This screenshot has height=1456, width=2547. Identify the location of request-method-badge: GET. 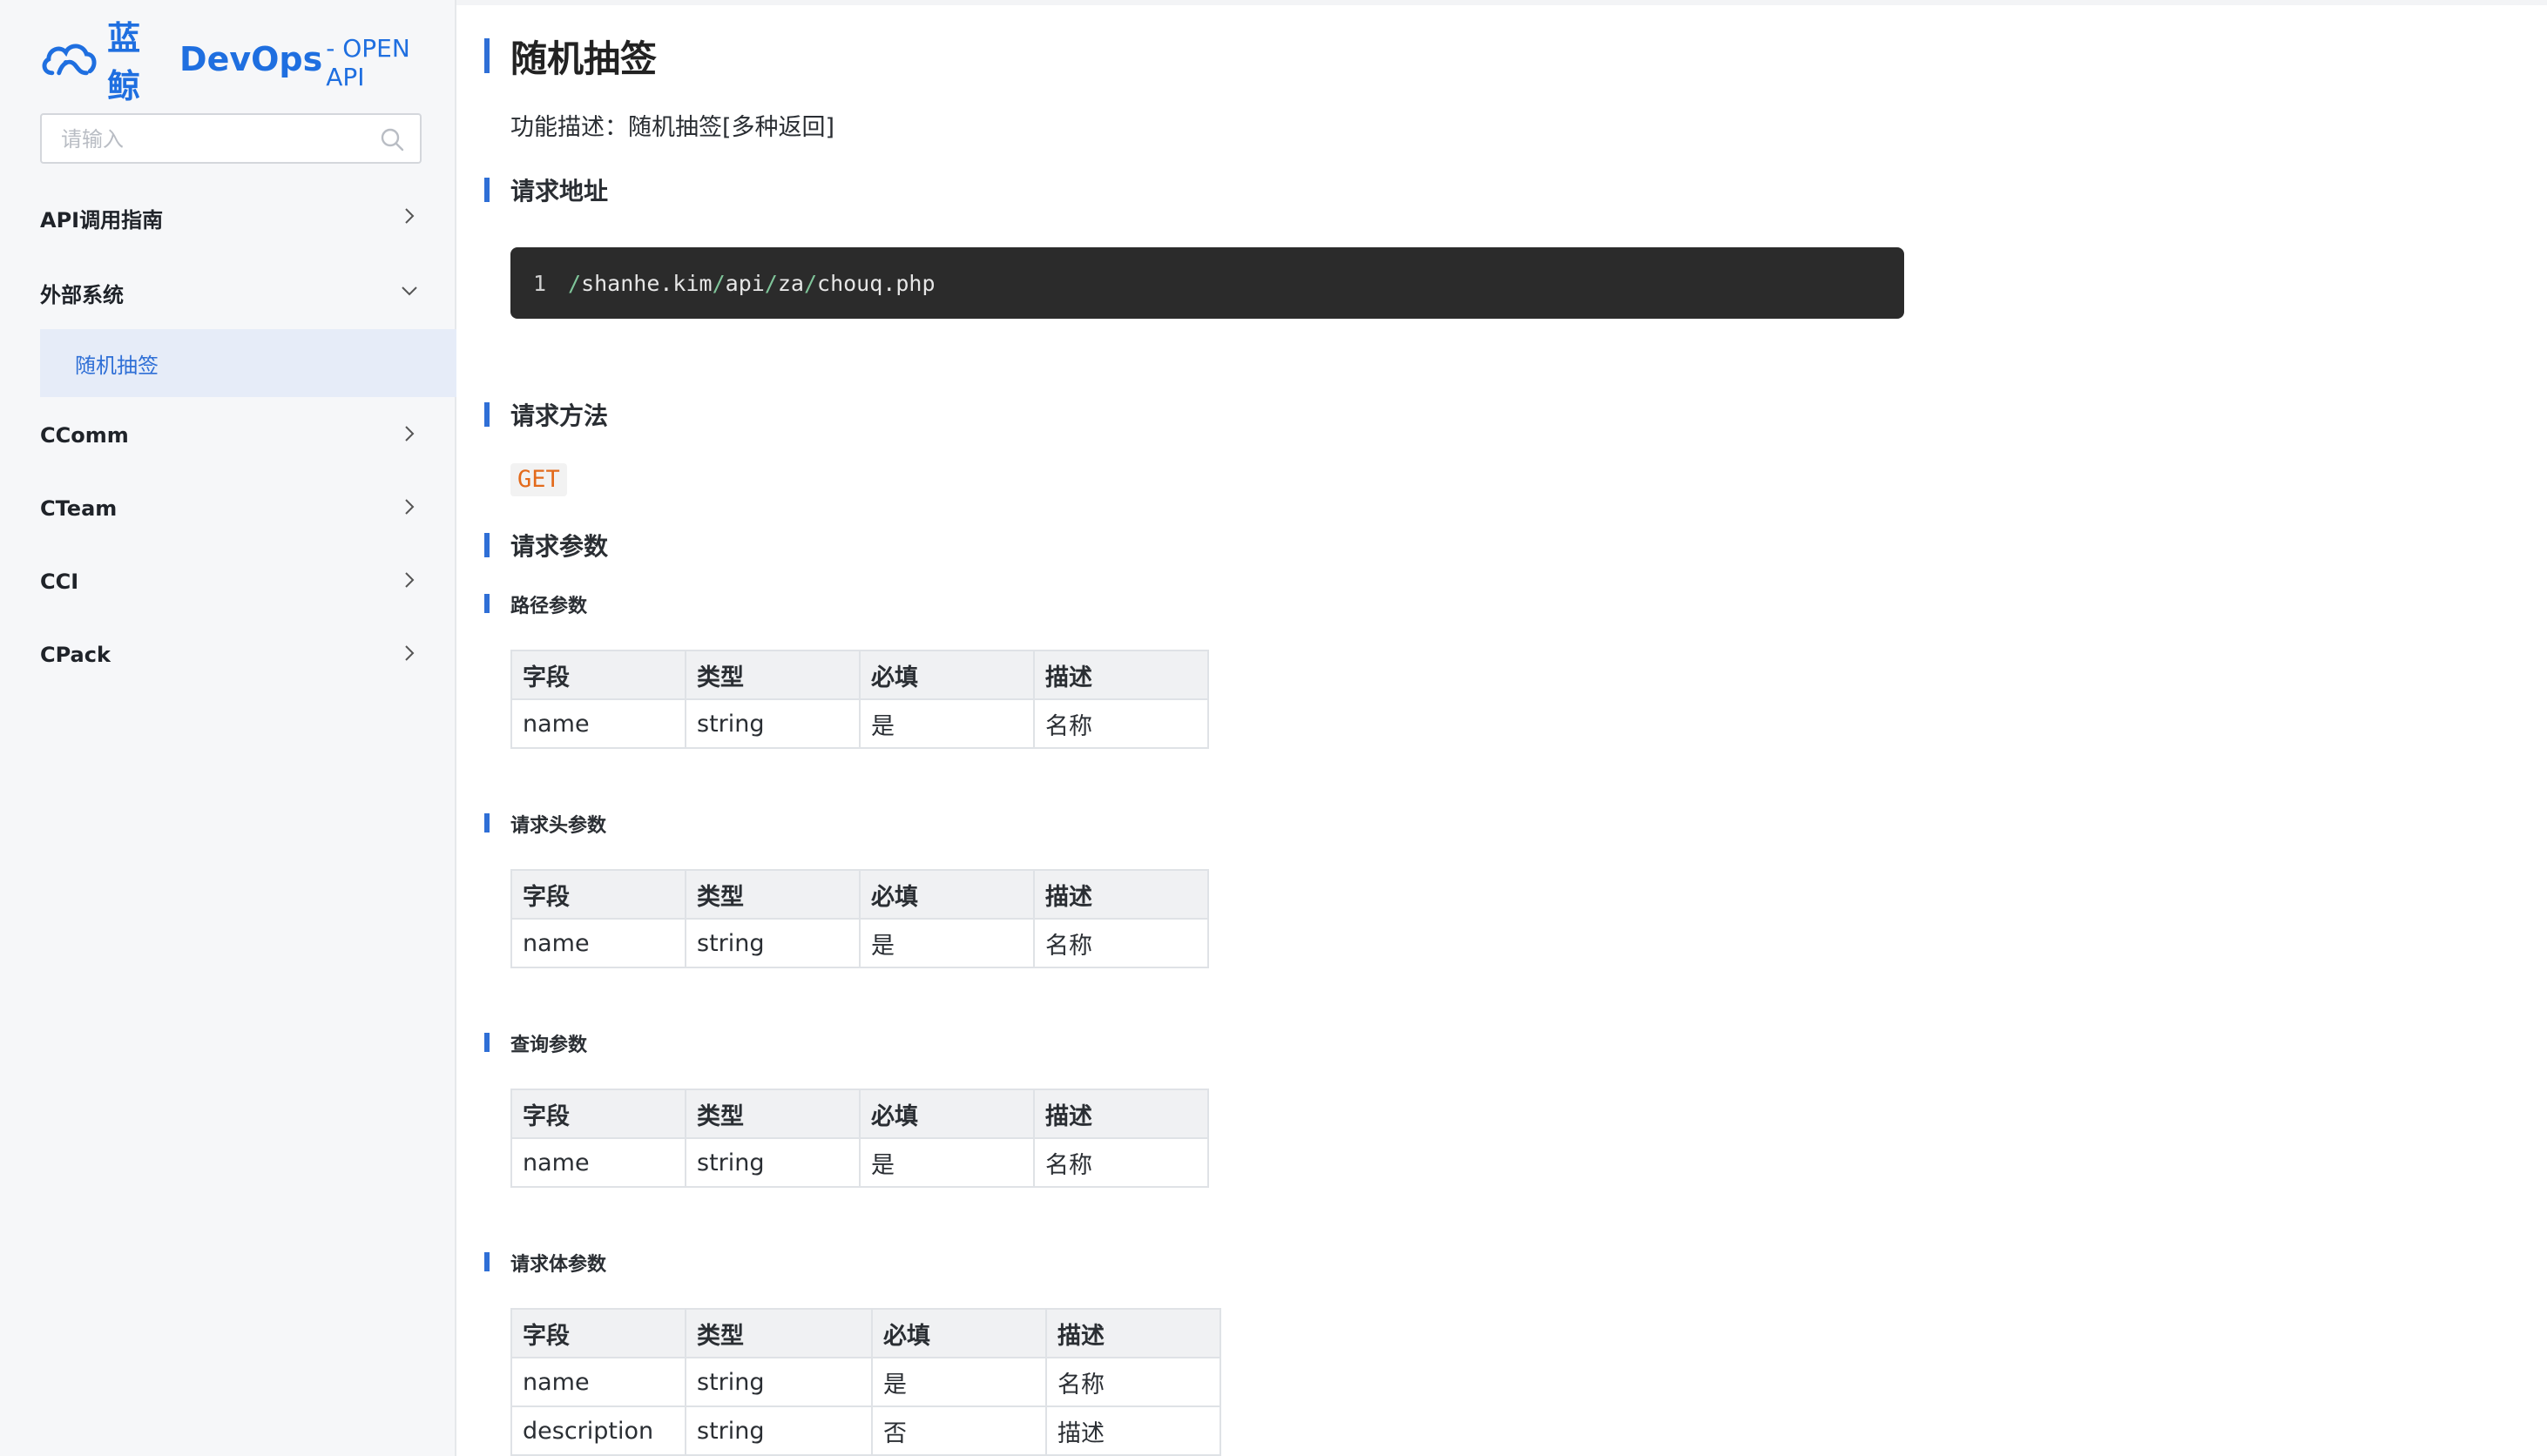
(538, 479).